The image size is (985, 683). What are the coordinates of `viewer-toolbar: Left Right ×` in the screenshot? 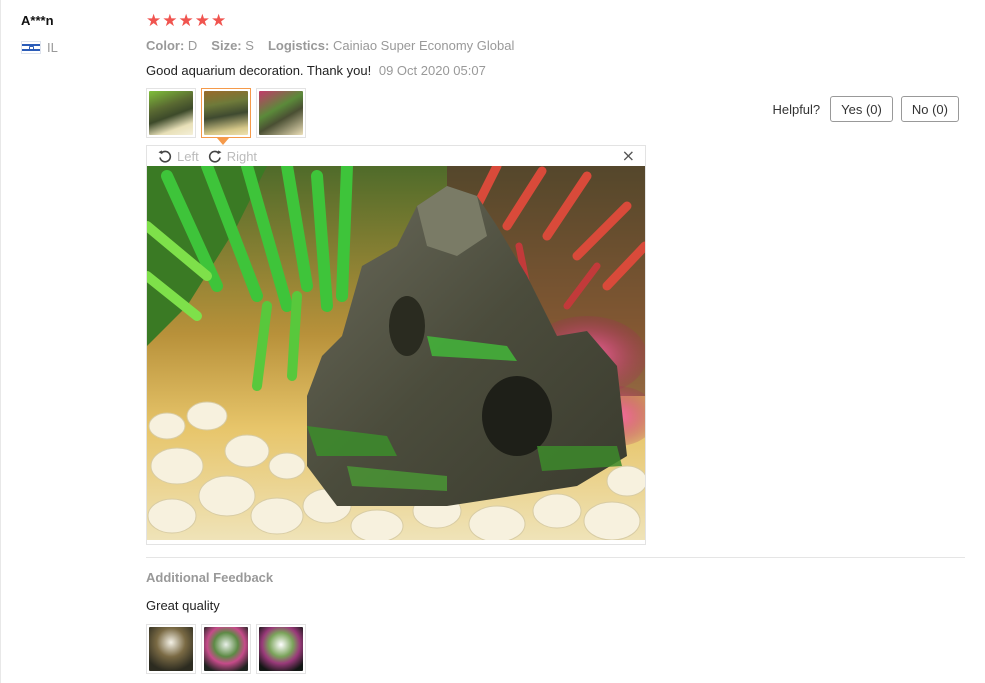 It's located at (396, 156).